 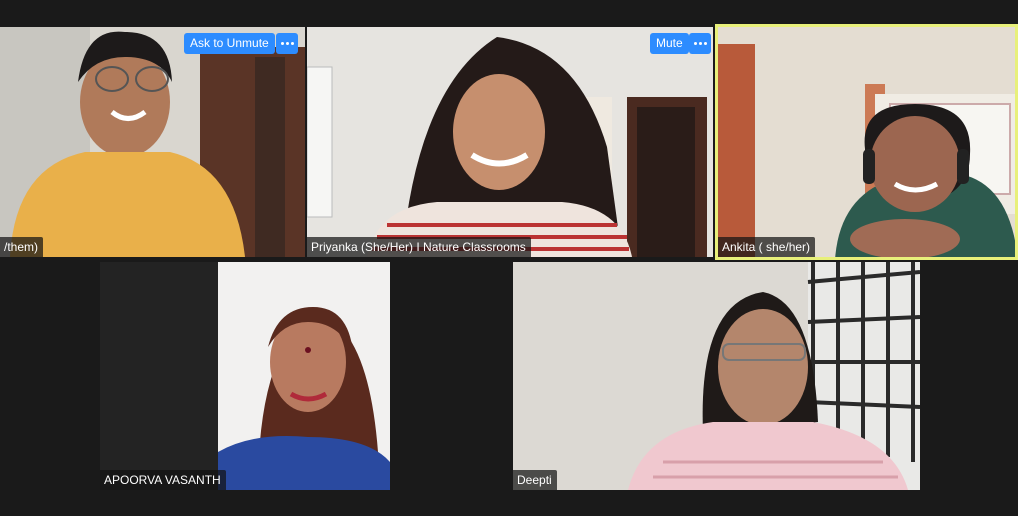 I want to click on participant-name-label: Deepti, so click(x=535, y=480).